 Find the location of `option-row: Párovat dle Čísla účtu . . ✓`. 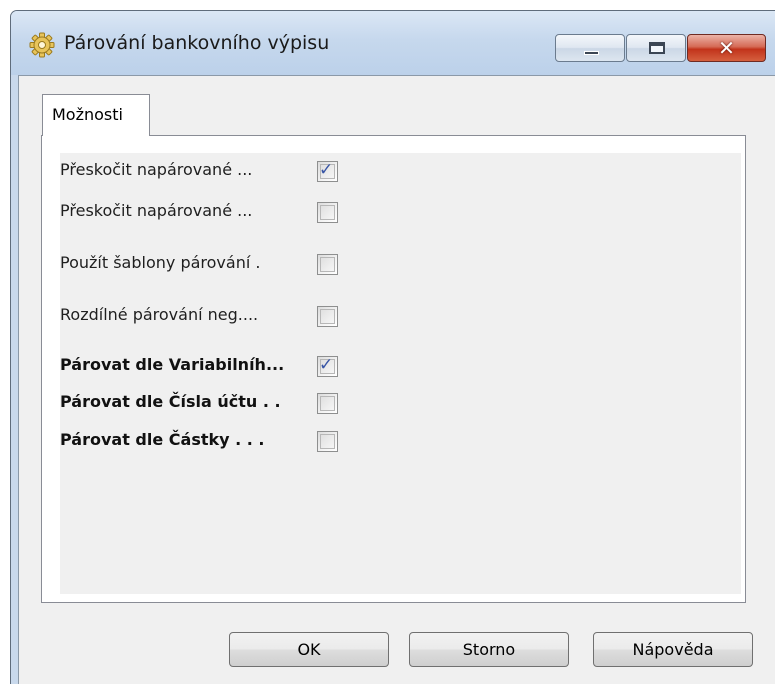

option-row: Párovat dle Čísla účtu . . ✓ is located at coordinates (225, 403).